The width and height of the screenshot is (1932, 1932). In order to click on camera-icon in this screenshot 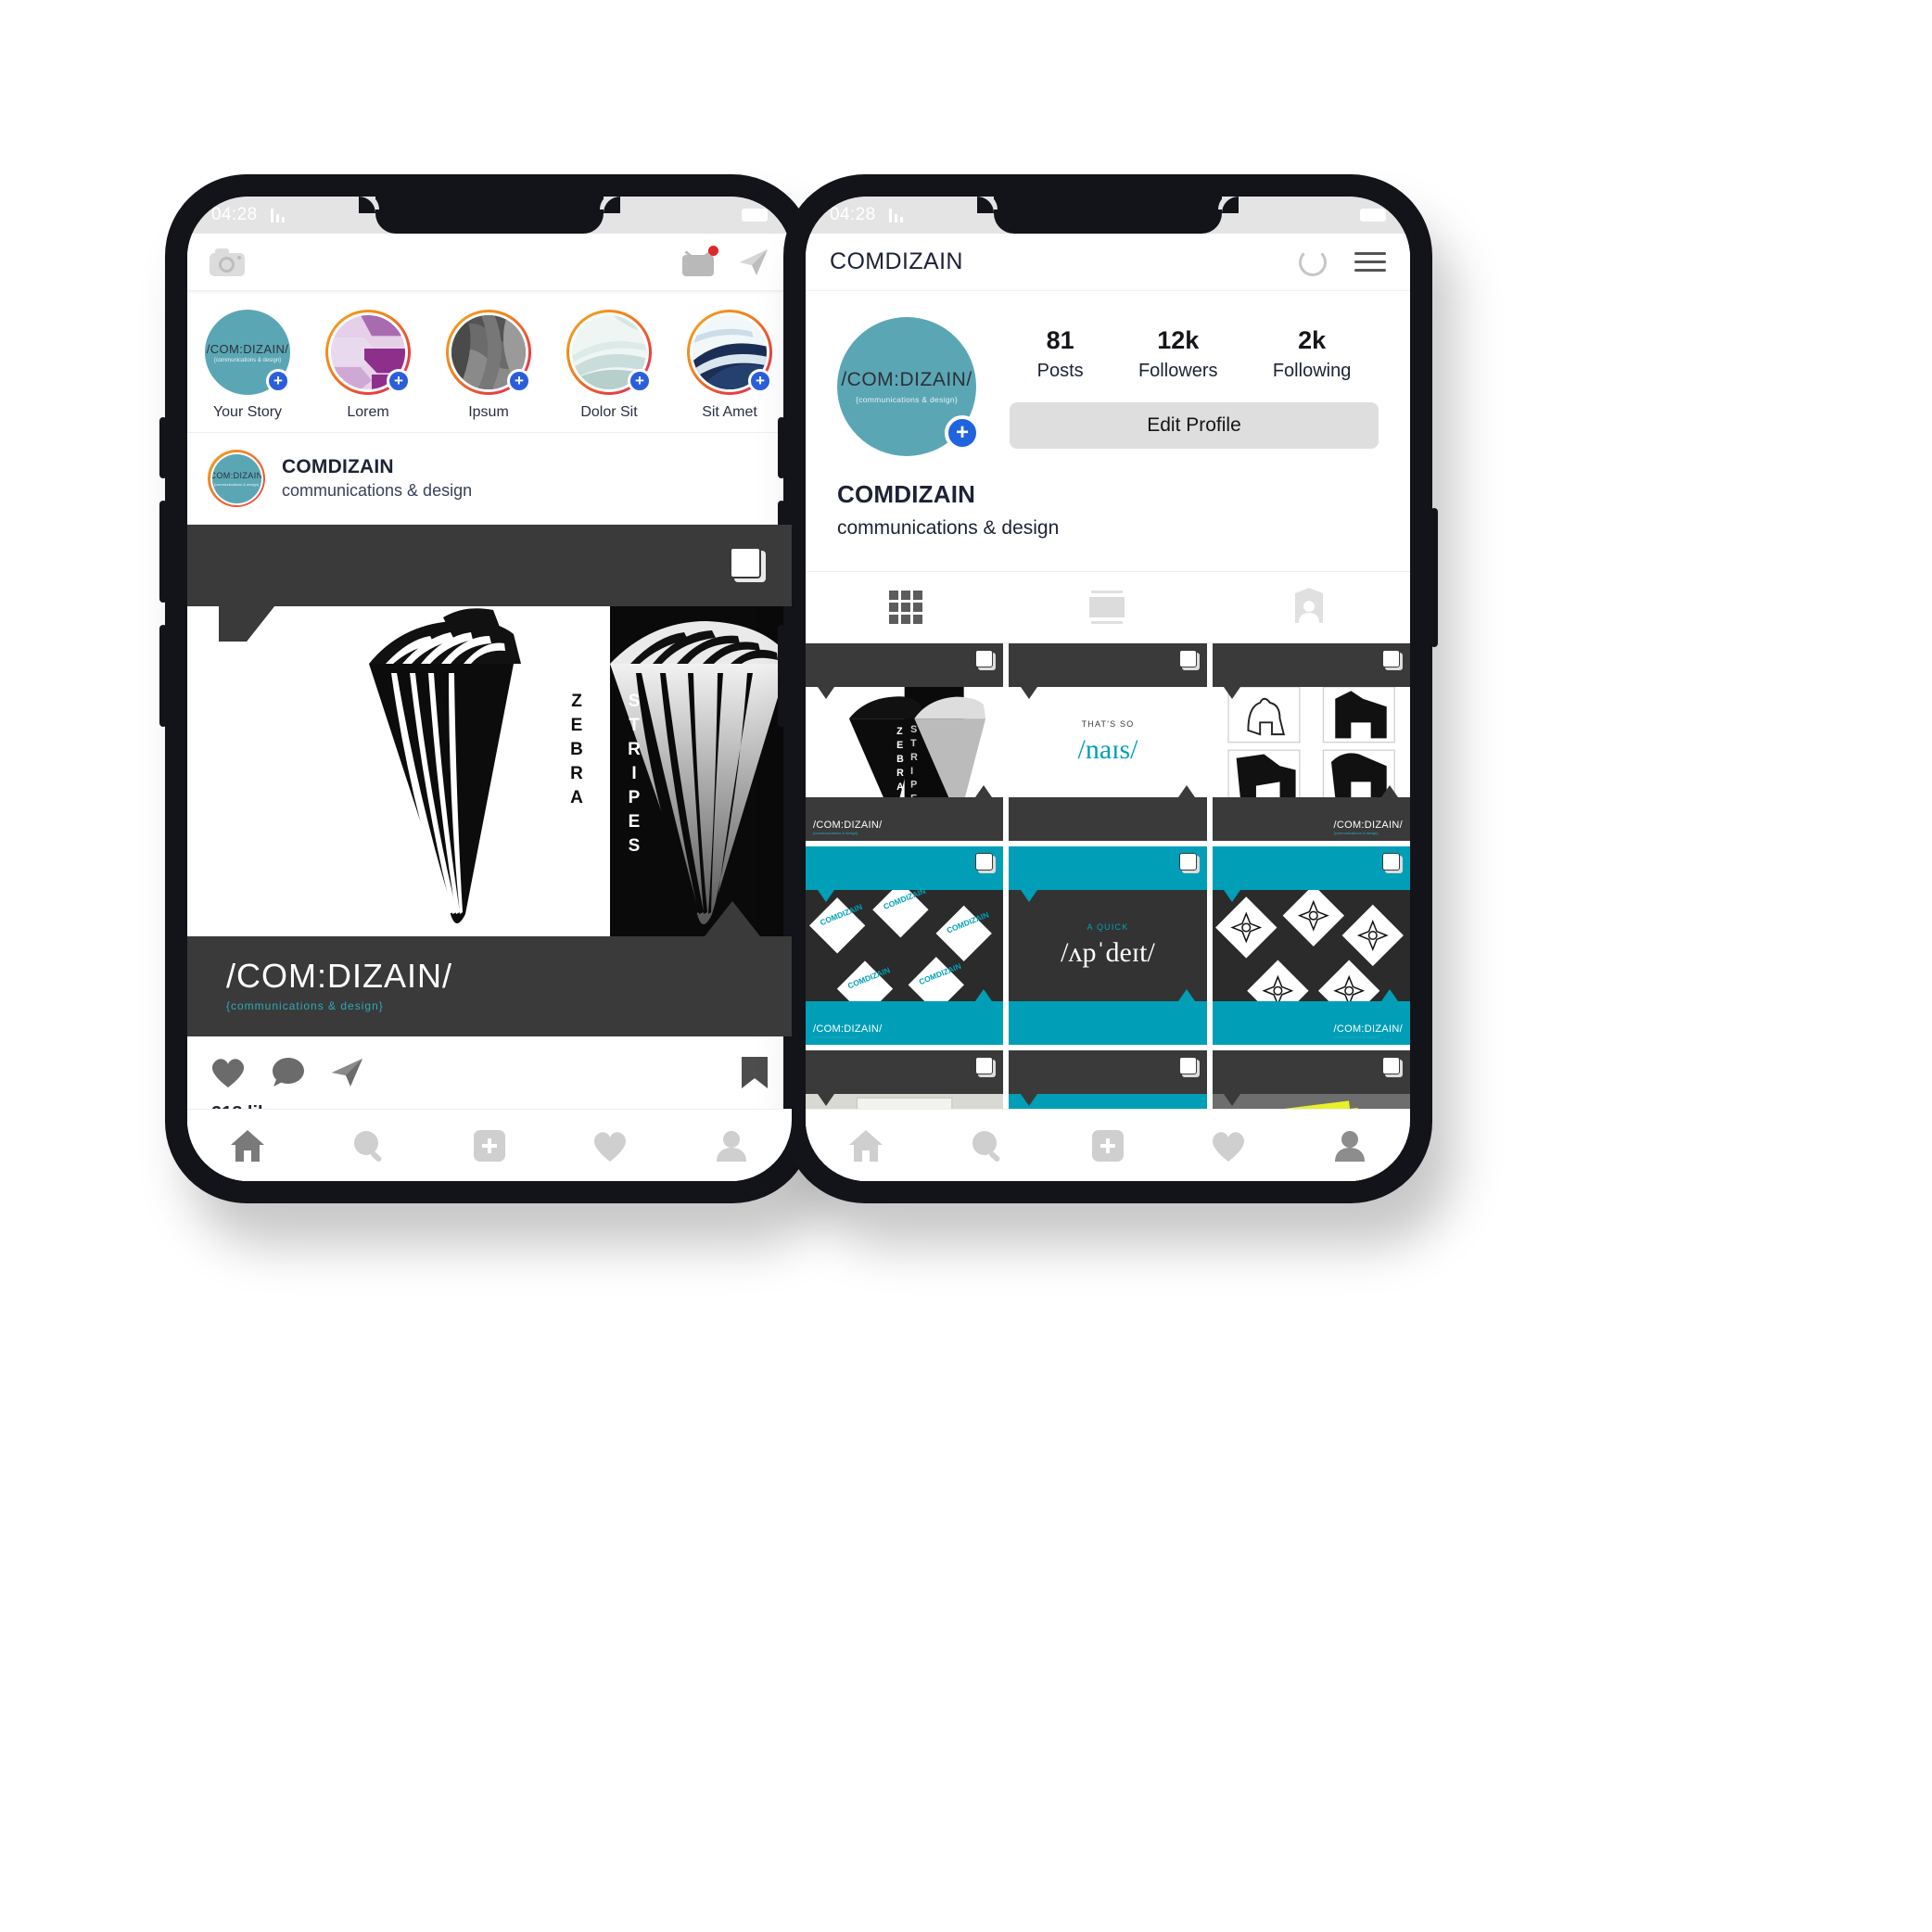, I will do `click(227, 262)`.